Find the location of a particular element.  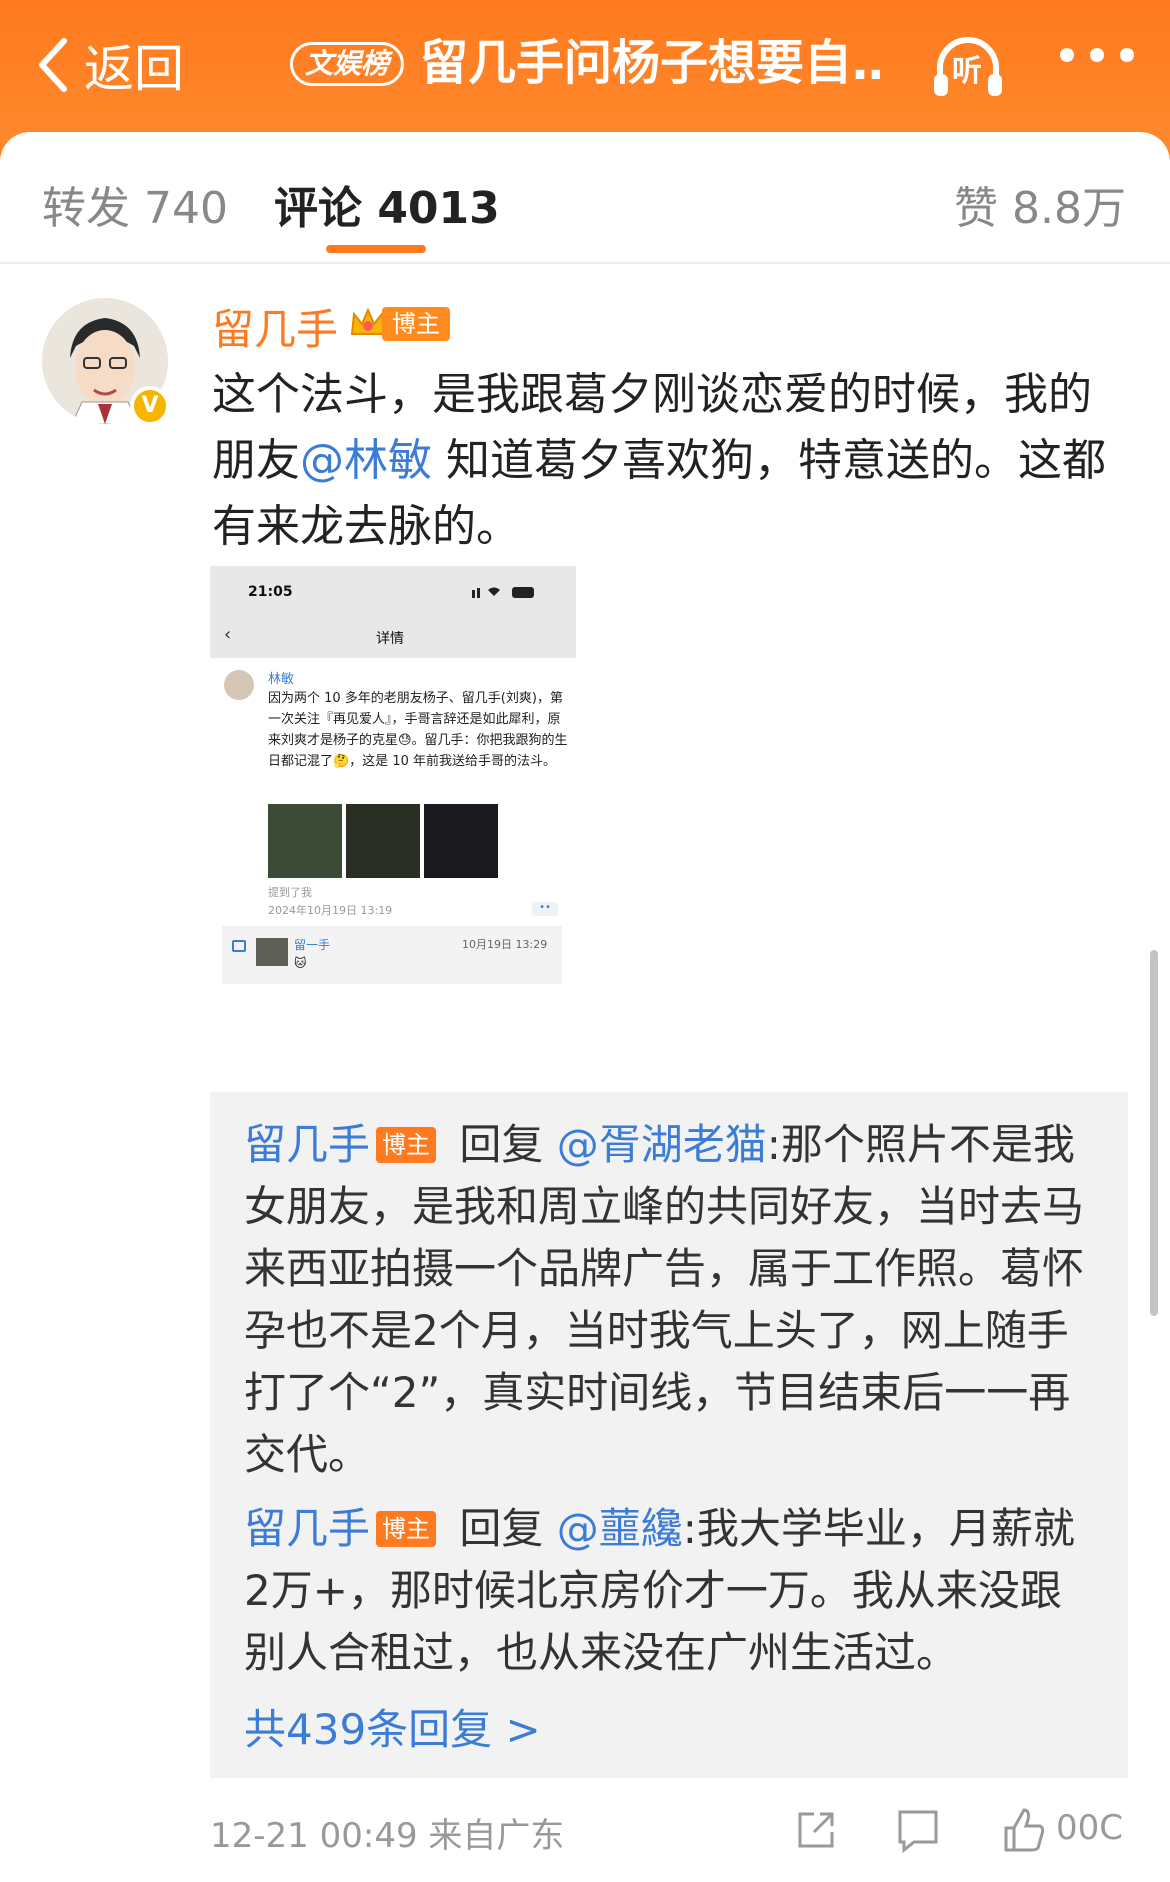

image-back-icon: ‹ is located at coordinates (228, 634).